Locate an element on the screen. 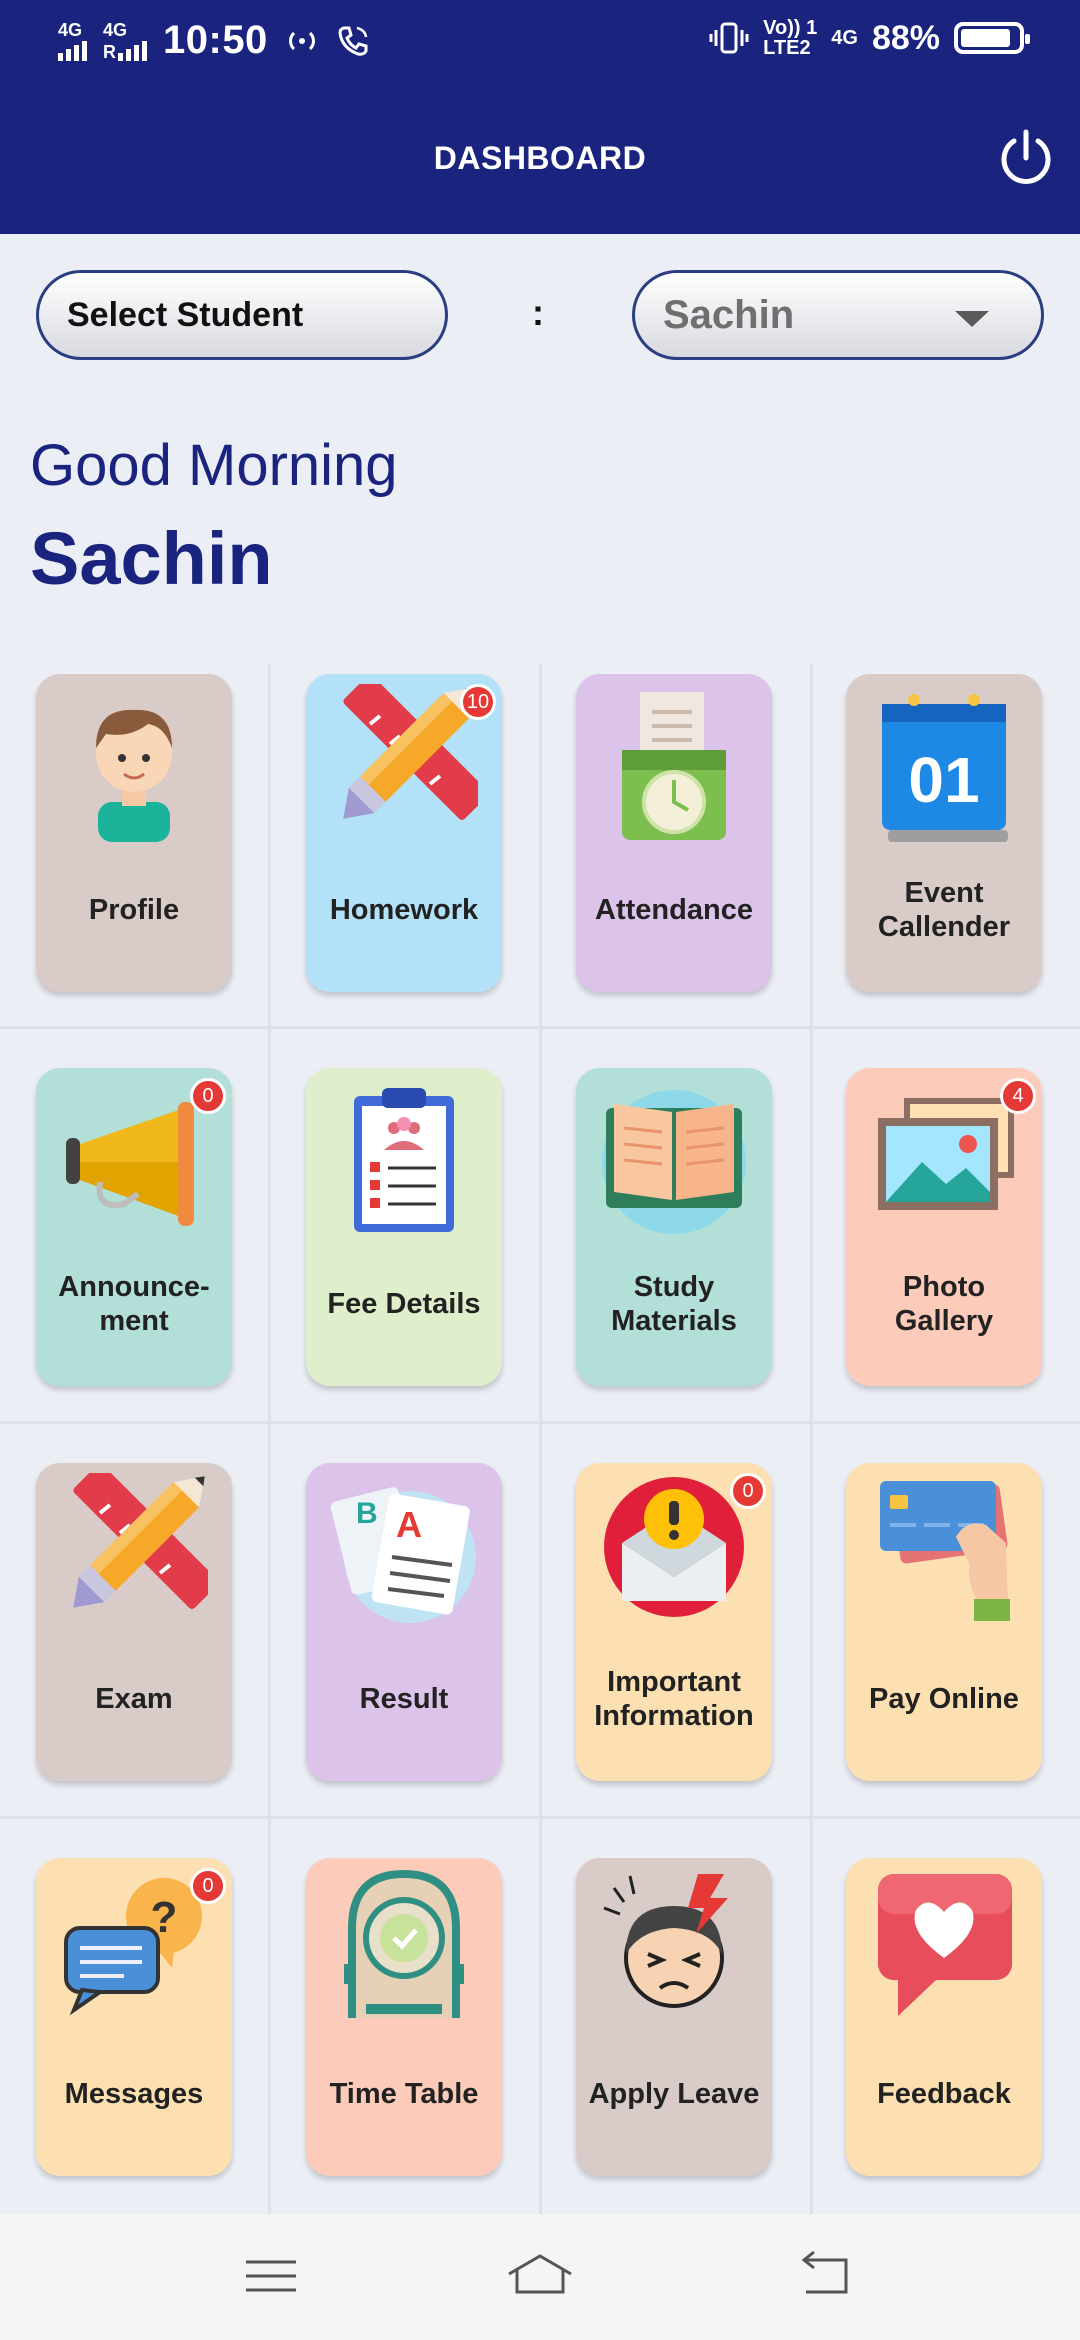 The height and width of the screenshot is (2340, 1080). calendar-icon: 01 is located at coordinates (945, 768).